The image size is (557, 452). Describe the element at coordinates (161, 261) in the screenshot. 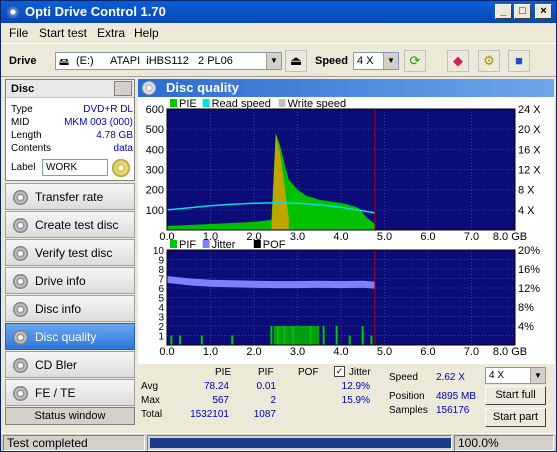

I see `y-tick-label: 9` at that location.